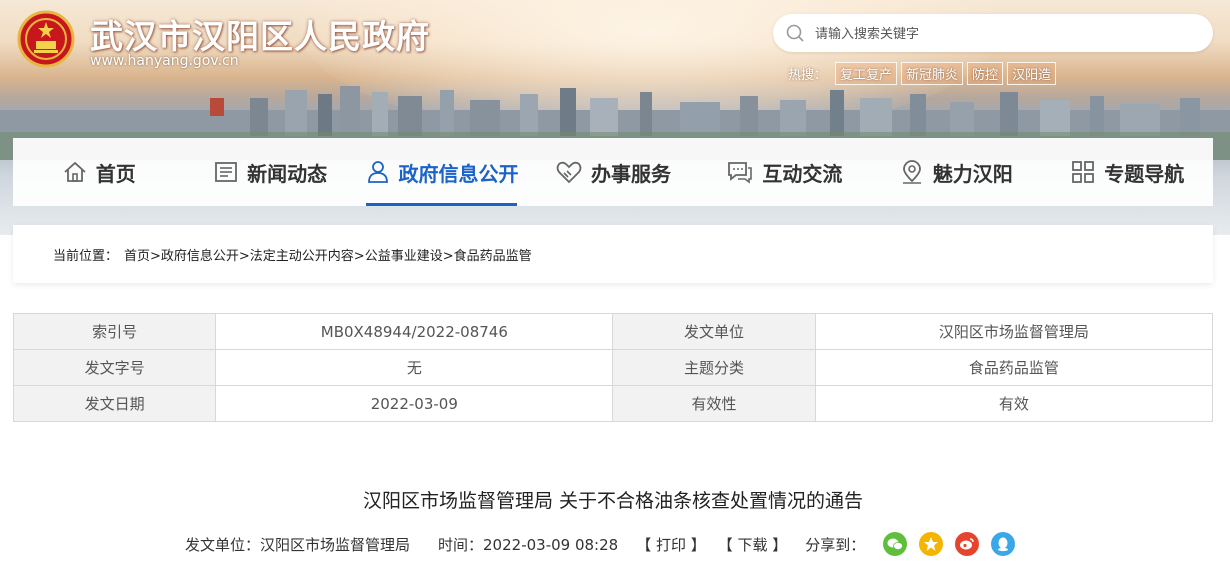 Image resolution: width=1230 pixels, height=576 pixels. What do you see at coordinates (86, 256) in the screenshot?
I see `breadcrumb-label: 当前位置：` at bounding box center [86, 256].